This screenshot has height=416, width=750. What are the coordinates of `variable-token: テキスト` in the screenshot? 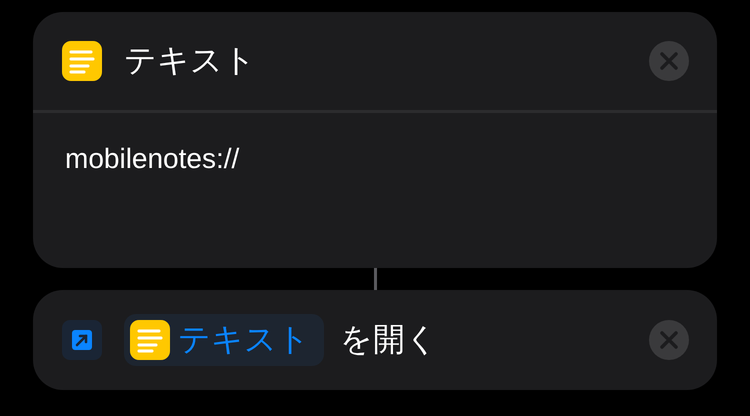 It's located at (224, 340).